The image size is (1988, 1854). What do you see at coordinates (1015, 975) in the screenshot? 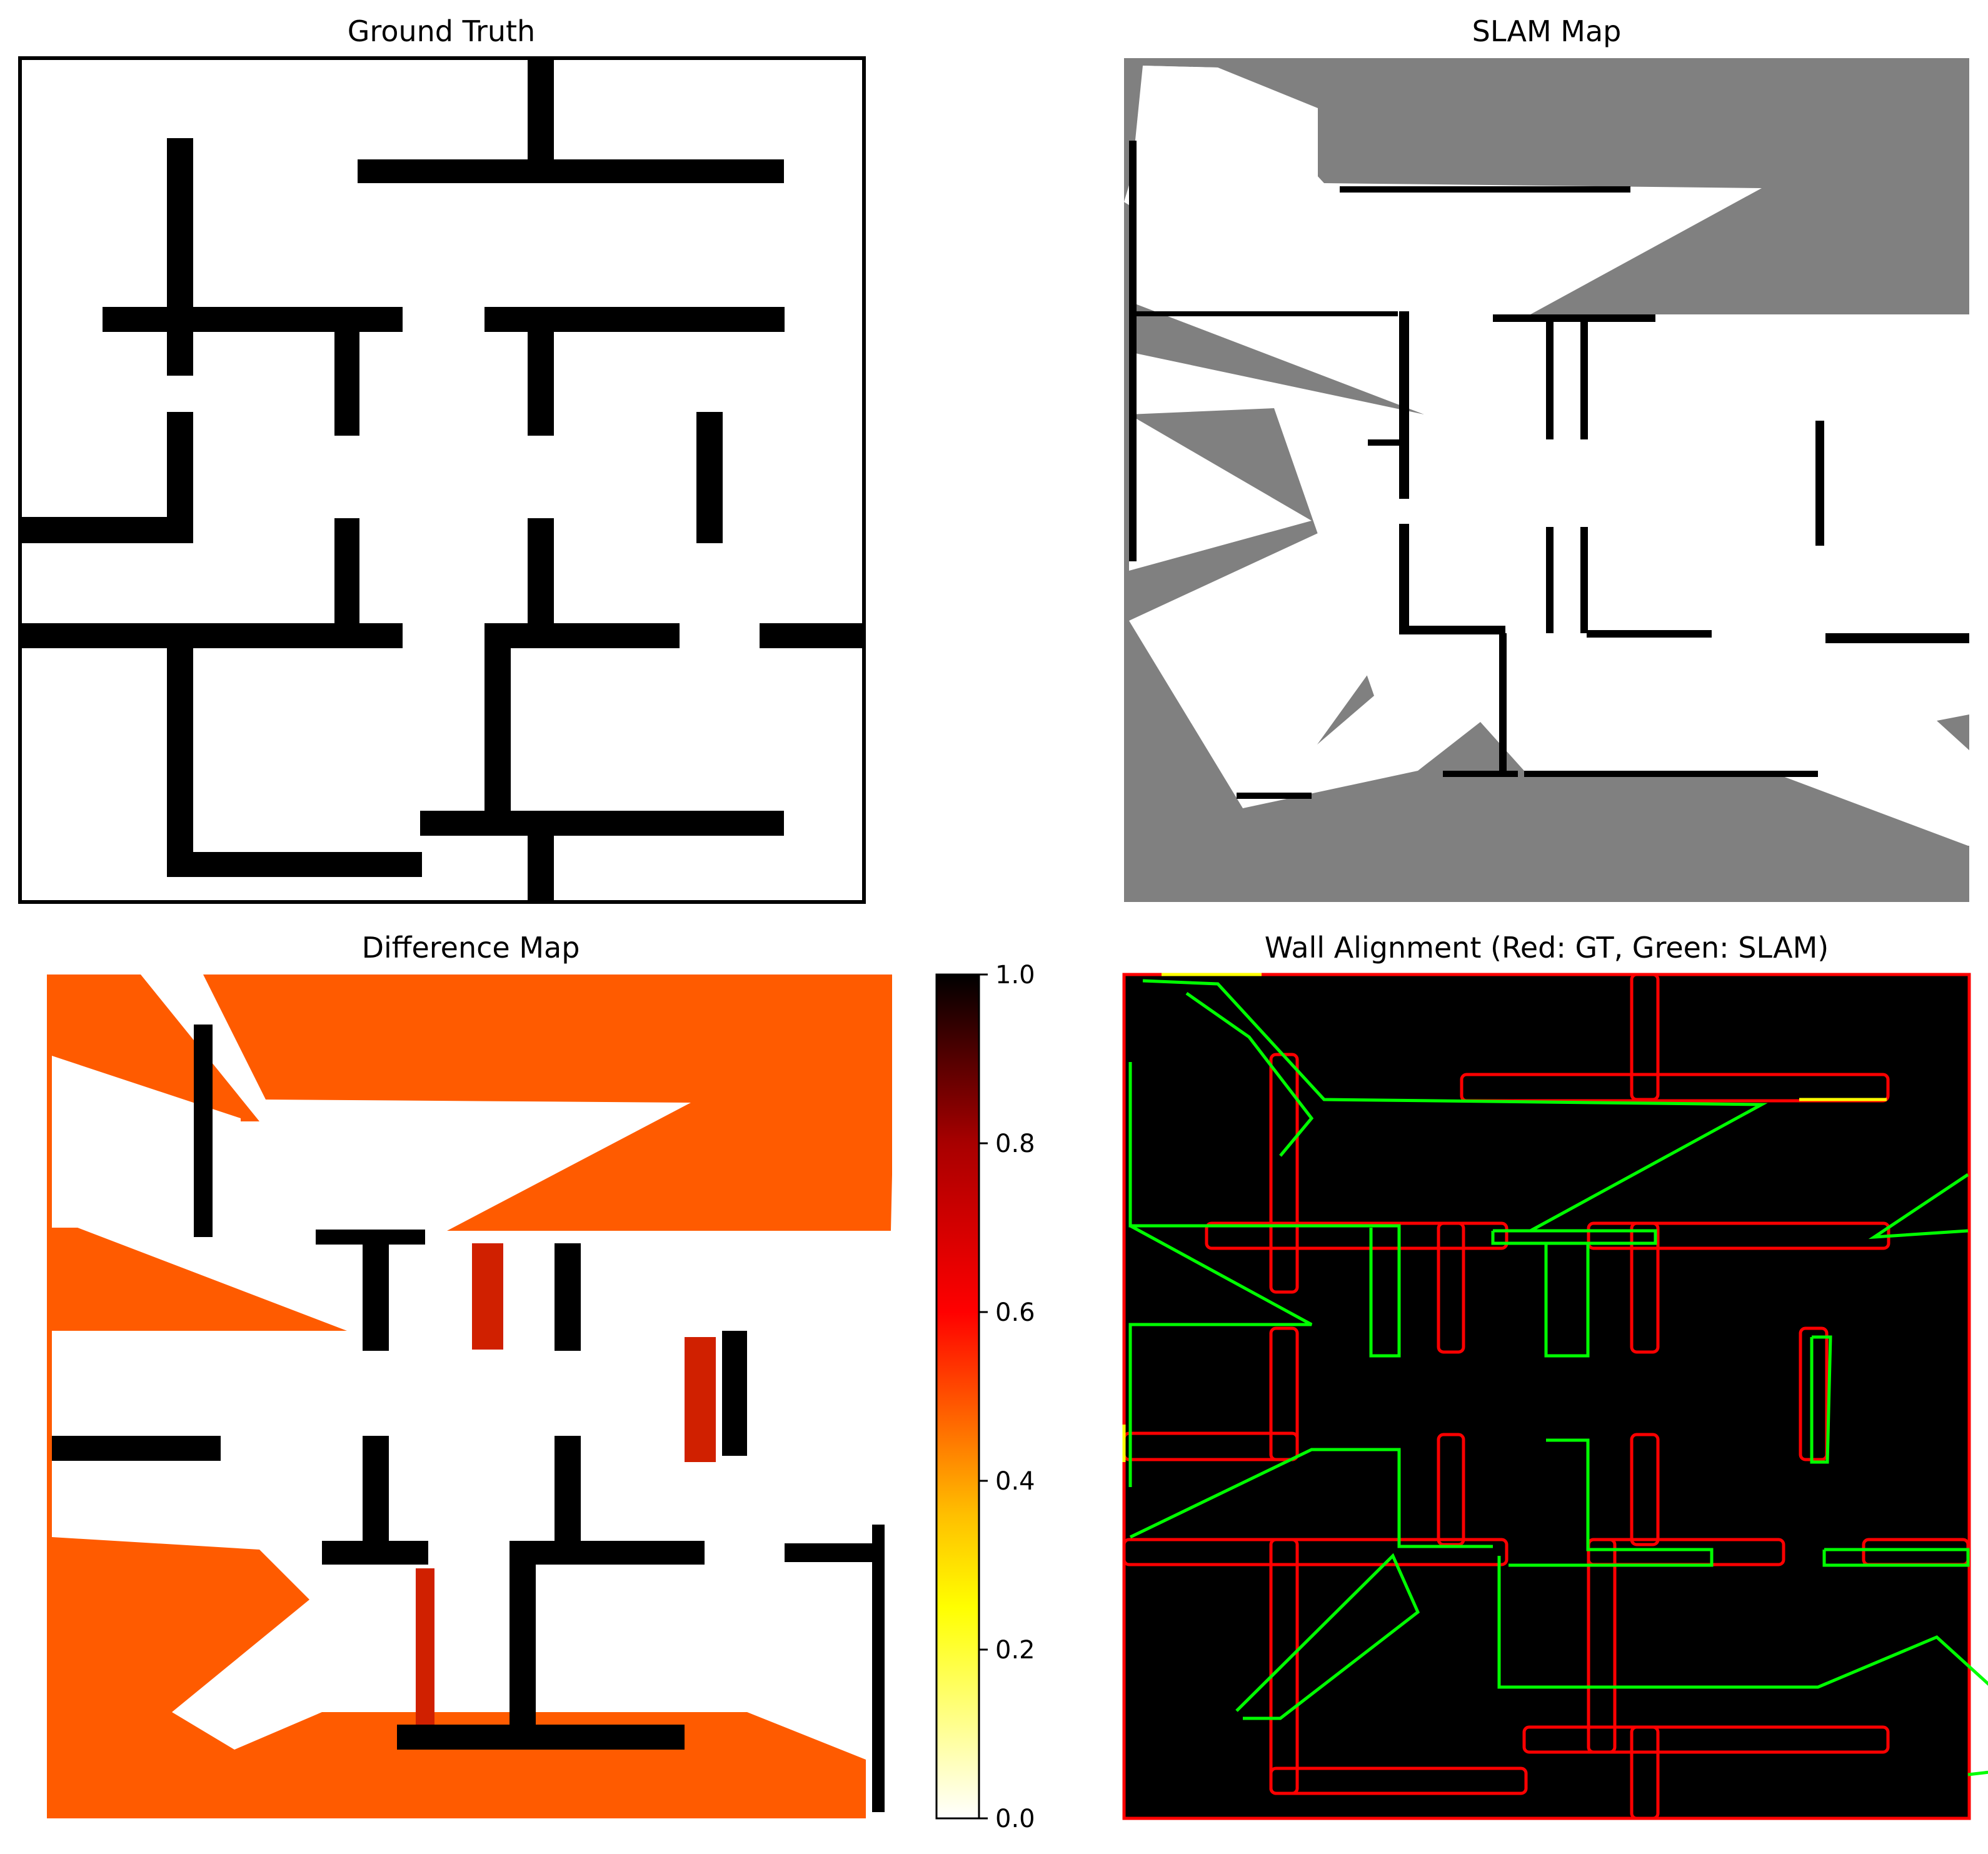
I see `colorbar-tick-label: 1.0` at bounding box center [1015, 975].